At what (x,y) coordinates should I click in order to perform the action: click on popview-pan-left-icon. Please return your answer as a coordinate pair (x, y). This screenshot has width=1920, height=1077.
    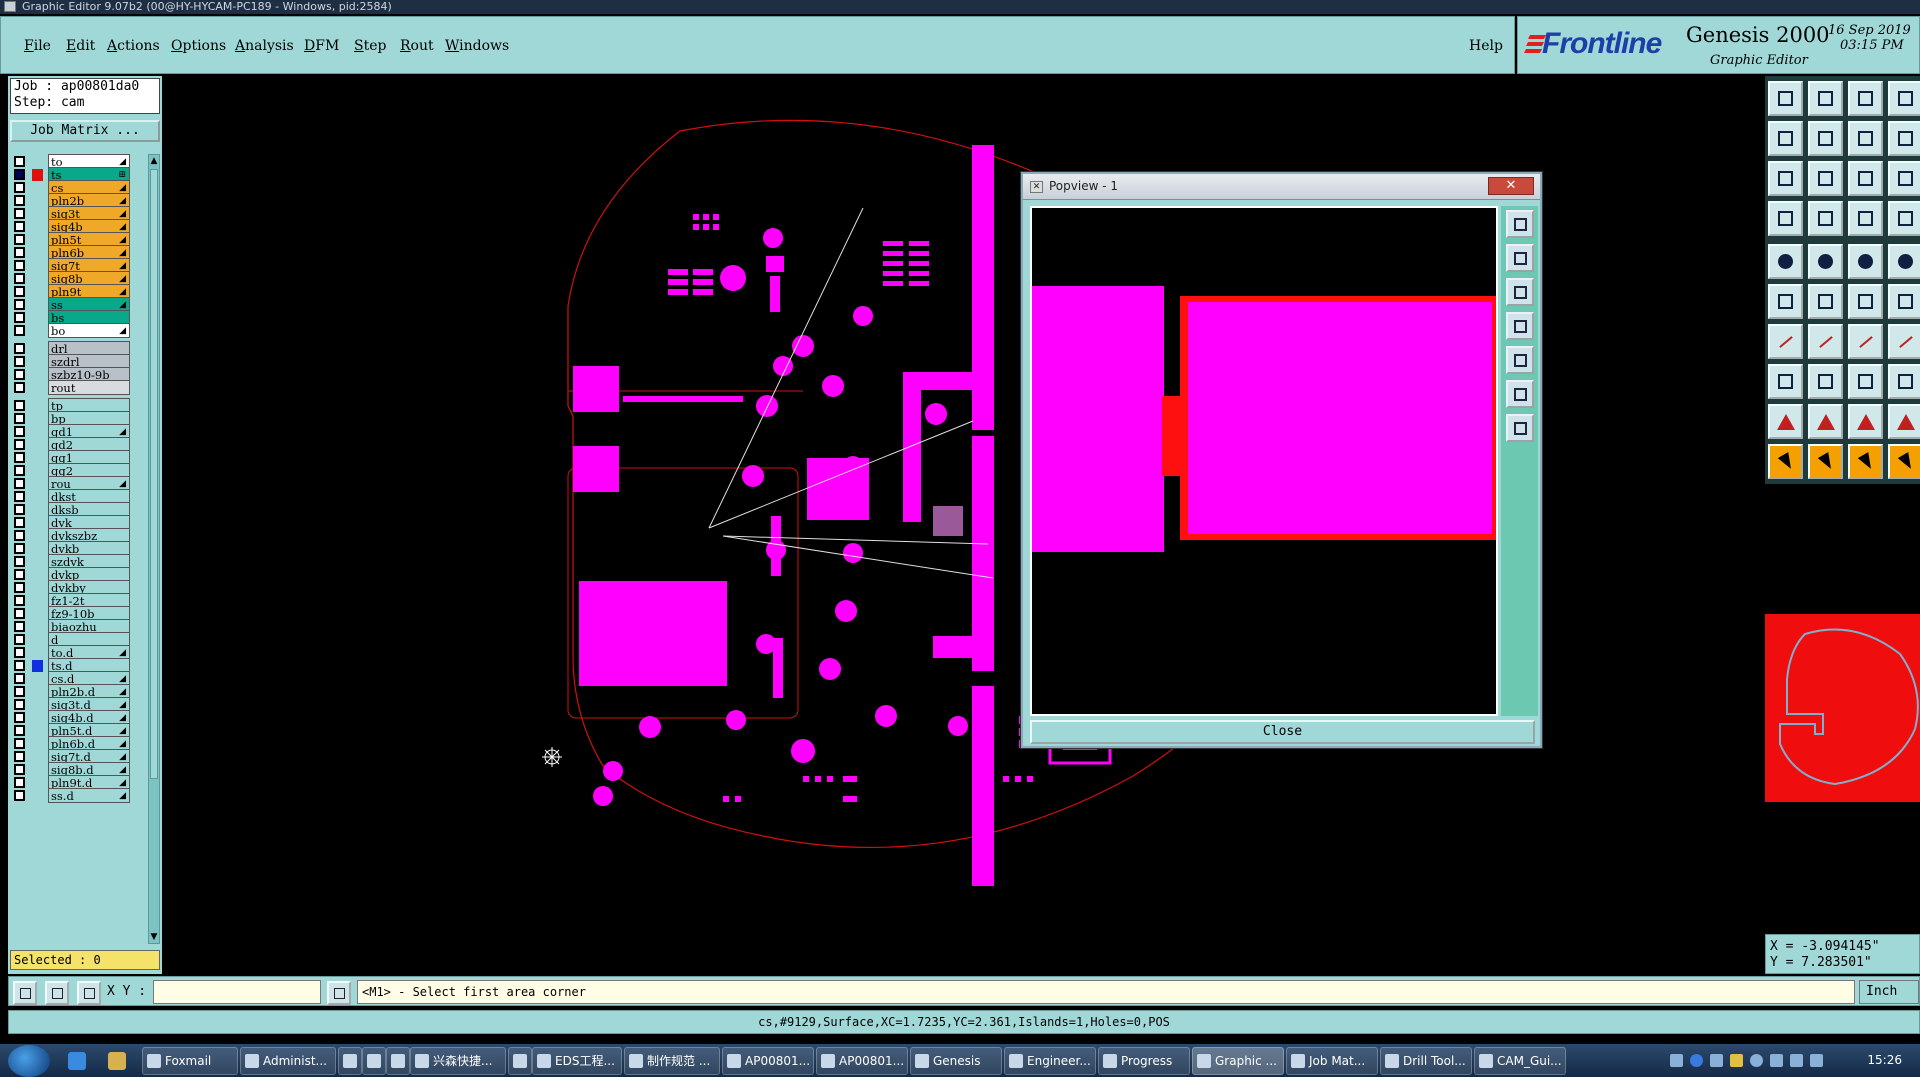
    Looking at the image, I should click on (1520, 326).